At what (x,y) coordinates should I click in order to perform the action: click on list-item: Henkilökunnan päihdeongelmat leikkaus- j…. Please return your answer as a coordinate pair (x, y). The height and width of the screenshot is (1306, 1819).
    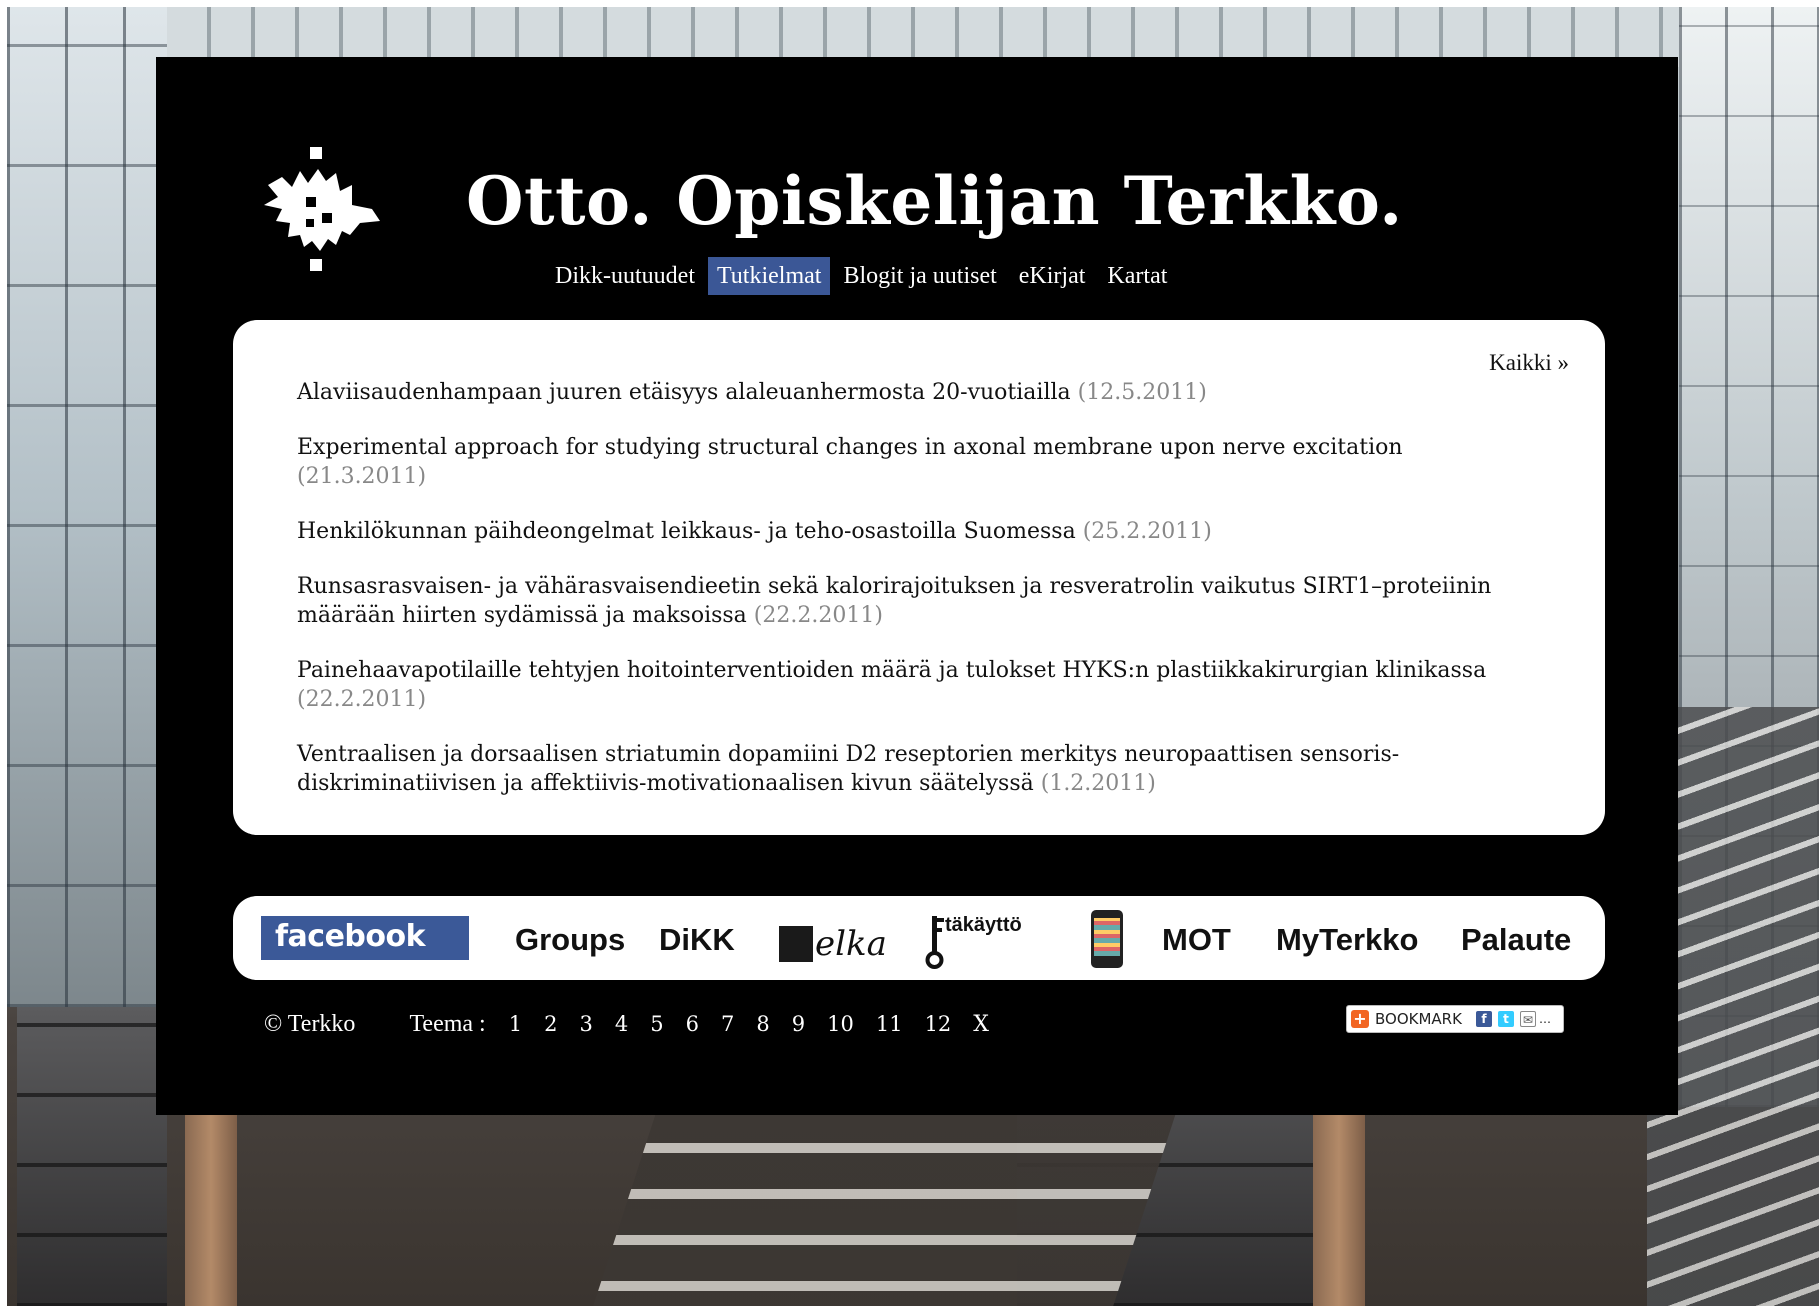
    Looking at the image, I should click on (902, 531).